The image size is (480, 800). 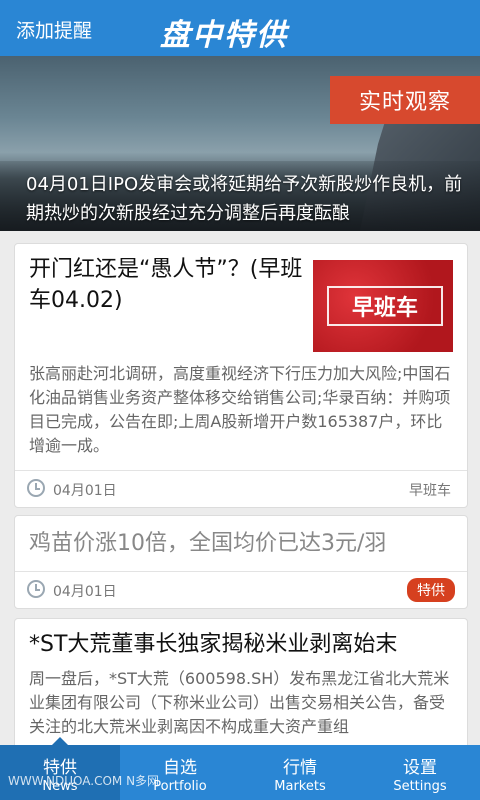 I want to click on tab-settings: 设置 Settings, so click(x=420, y=772).